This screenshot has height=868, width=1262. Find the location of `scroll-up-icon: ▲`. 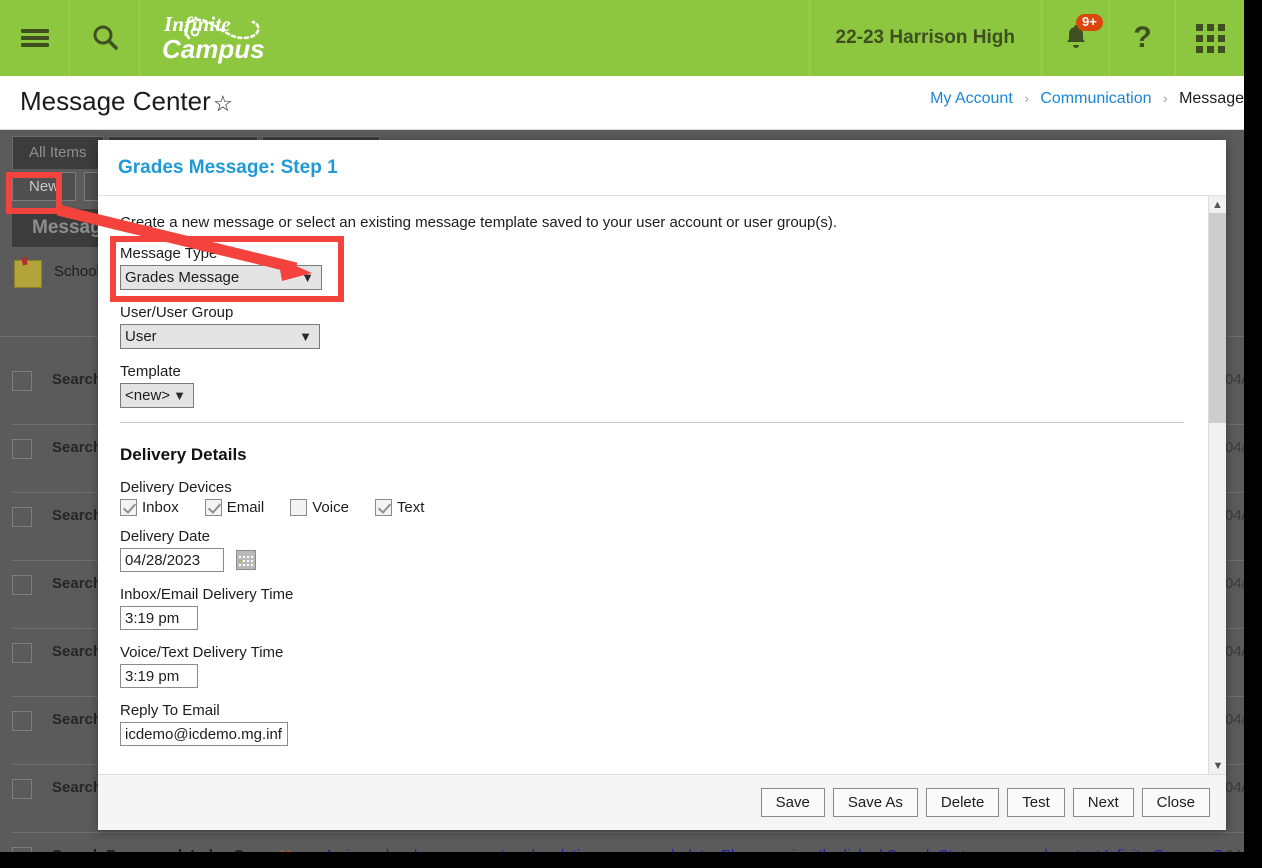

scroll-up-icon: ▲ is located at coordinates (1217, 204).